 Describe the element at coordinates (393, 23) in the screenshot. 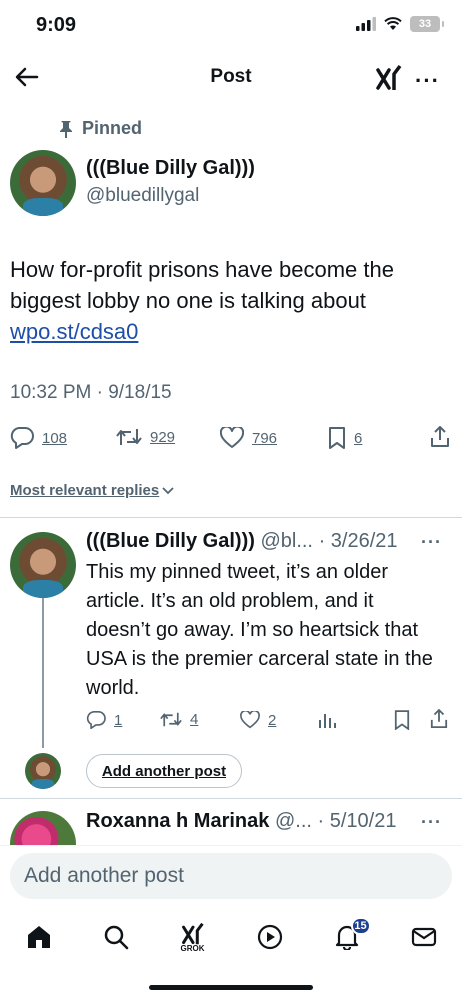

I see `wifi-icon` at that location.